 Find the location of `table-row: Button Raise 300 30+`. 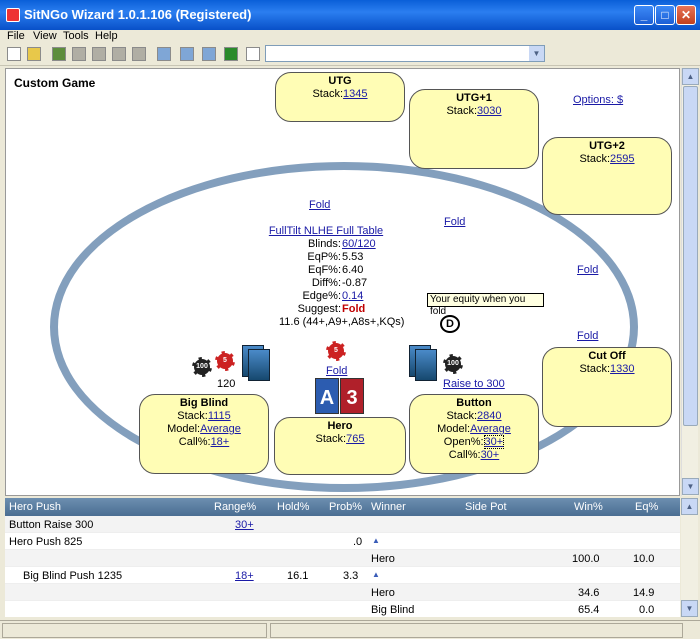

table-row: Button Raise 300 30+ is located at coordinates (342, 524).